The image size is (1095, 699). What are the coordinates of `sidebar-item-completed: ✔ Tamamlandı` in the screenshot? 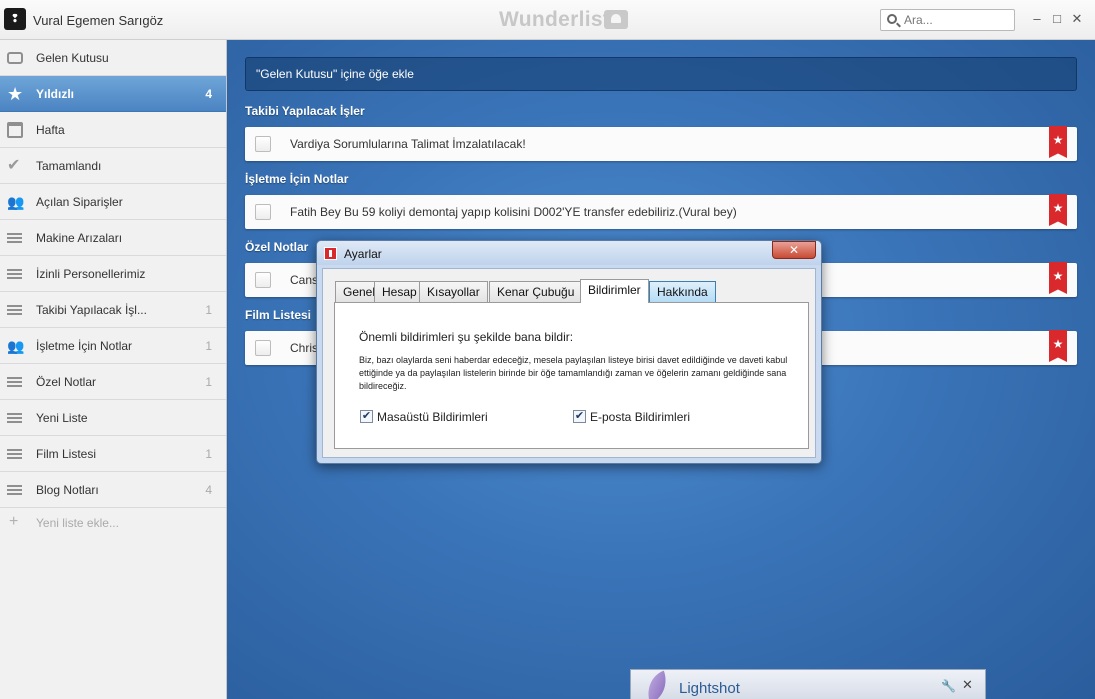 It's located at (113, 166).